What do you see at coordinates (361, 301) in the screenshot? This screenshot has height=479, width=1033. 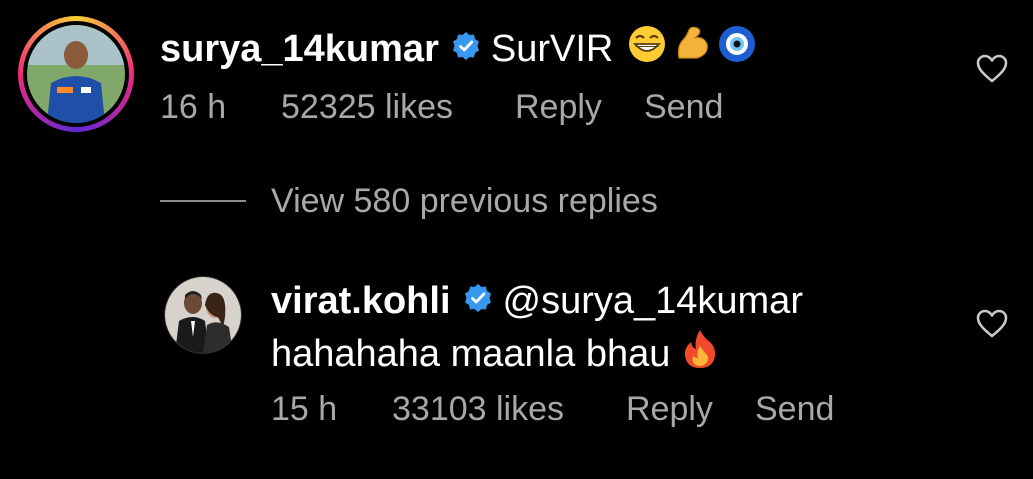 I see `username: virat.kohli` at bounding box center [361, 301].